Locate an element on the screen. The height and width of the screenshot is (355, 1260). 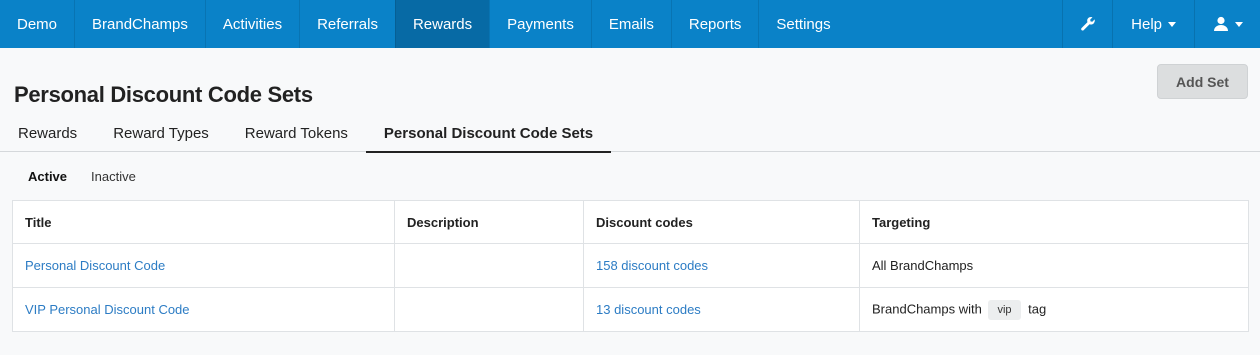
help-label: Help is located at coordinates (1146, 24).